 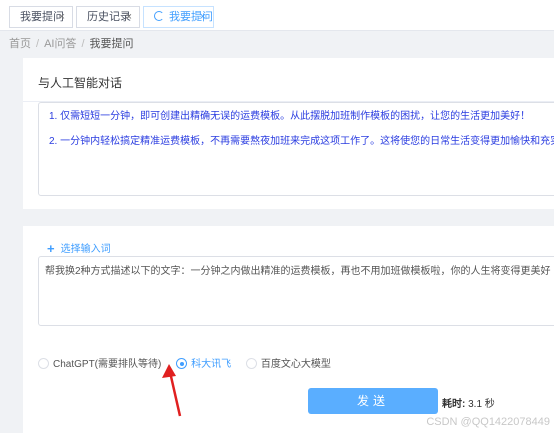 I want to click on radio-label: ChatGPT(需要排队等待), so click(x=107, y=364).